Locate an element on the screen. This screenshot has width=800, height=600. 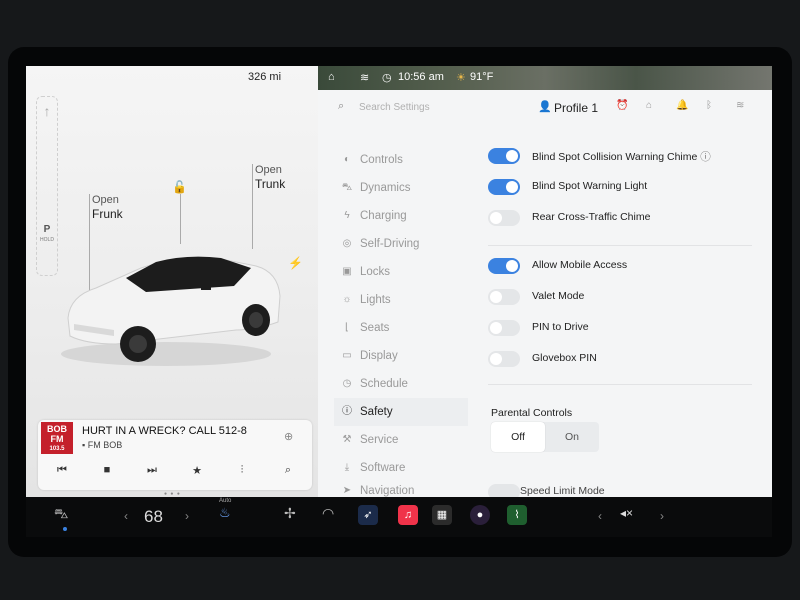
parental-controls-title: Parental Controls is located at coordinates (532, 413).